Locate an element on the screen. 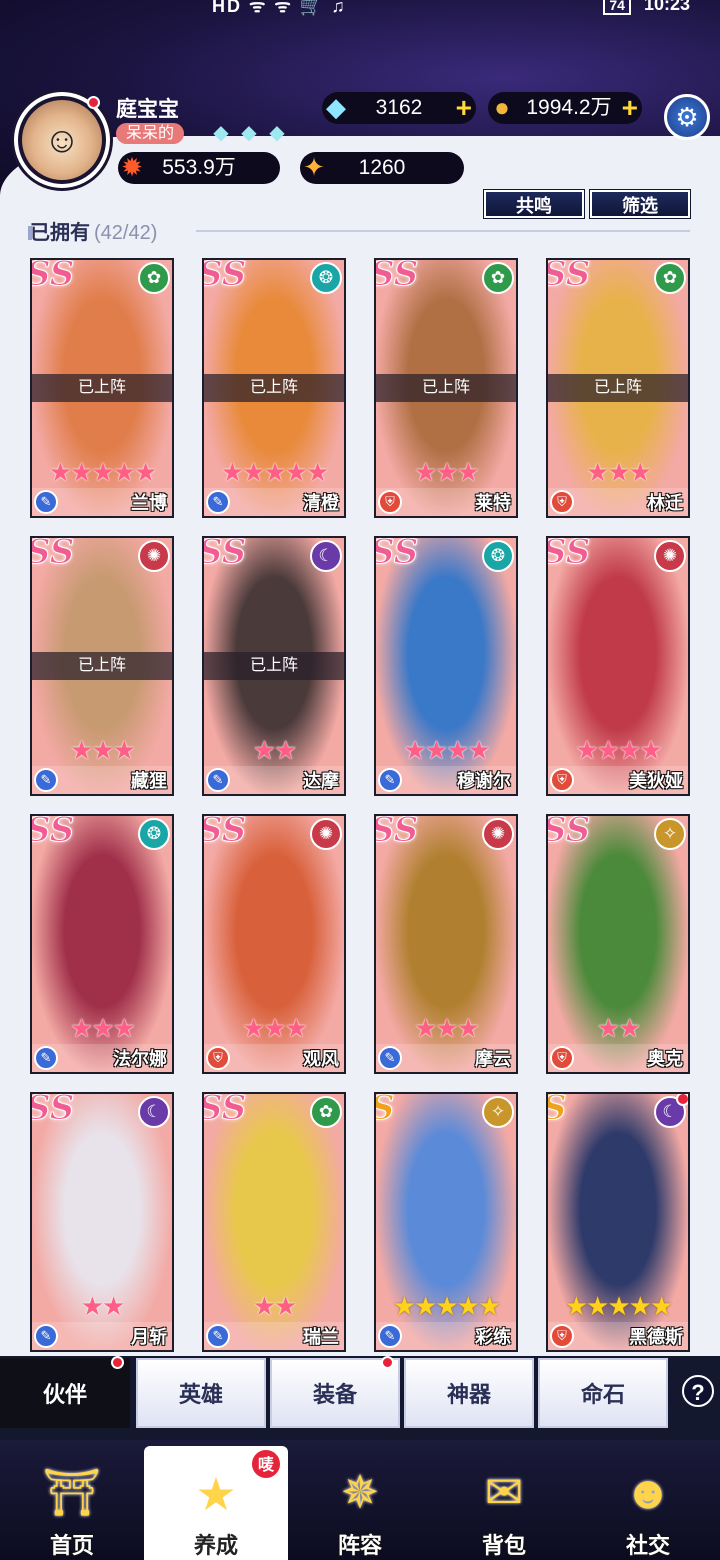 This screenshot has width=720, height=1560. diamond-counter: ◆ 3162 + is located at coordinates (399, 108).